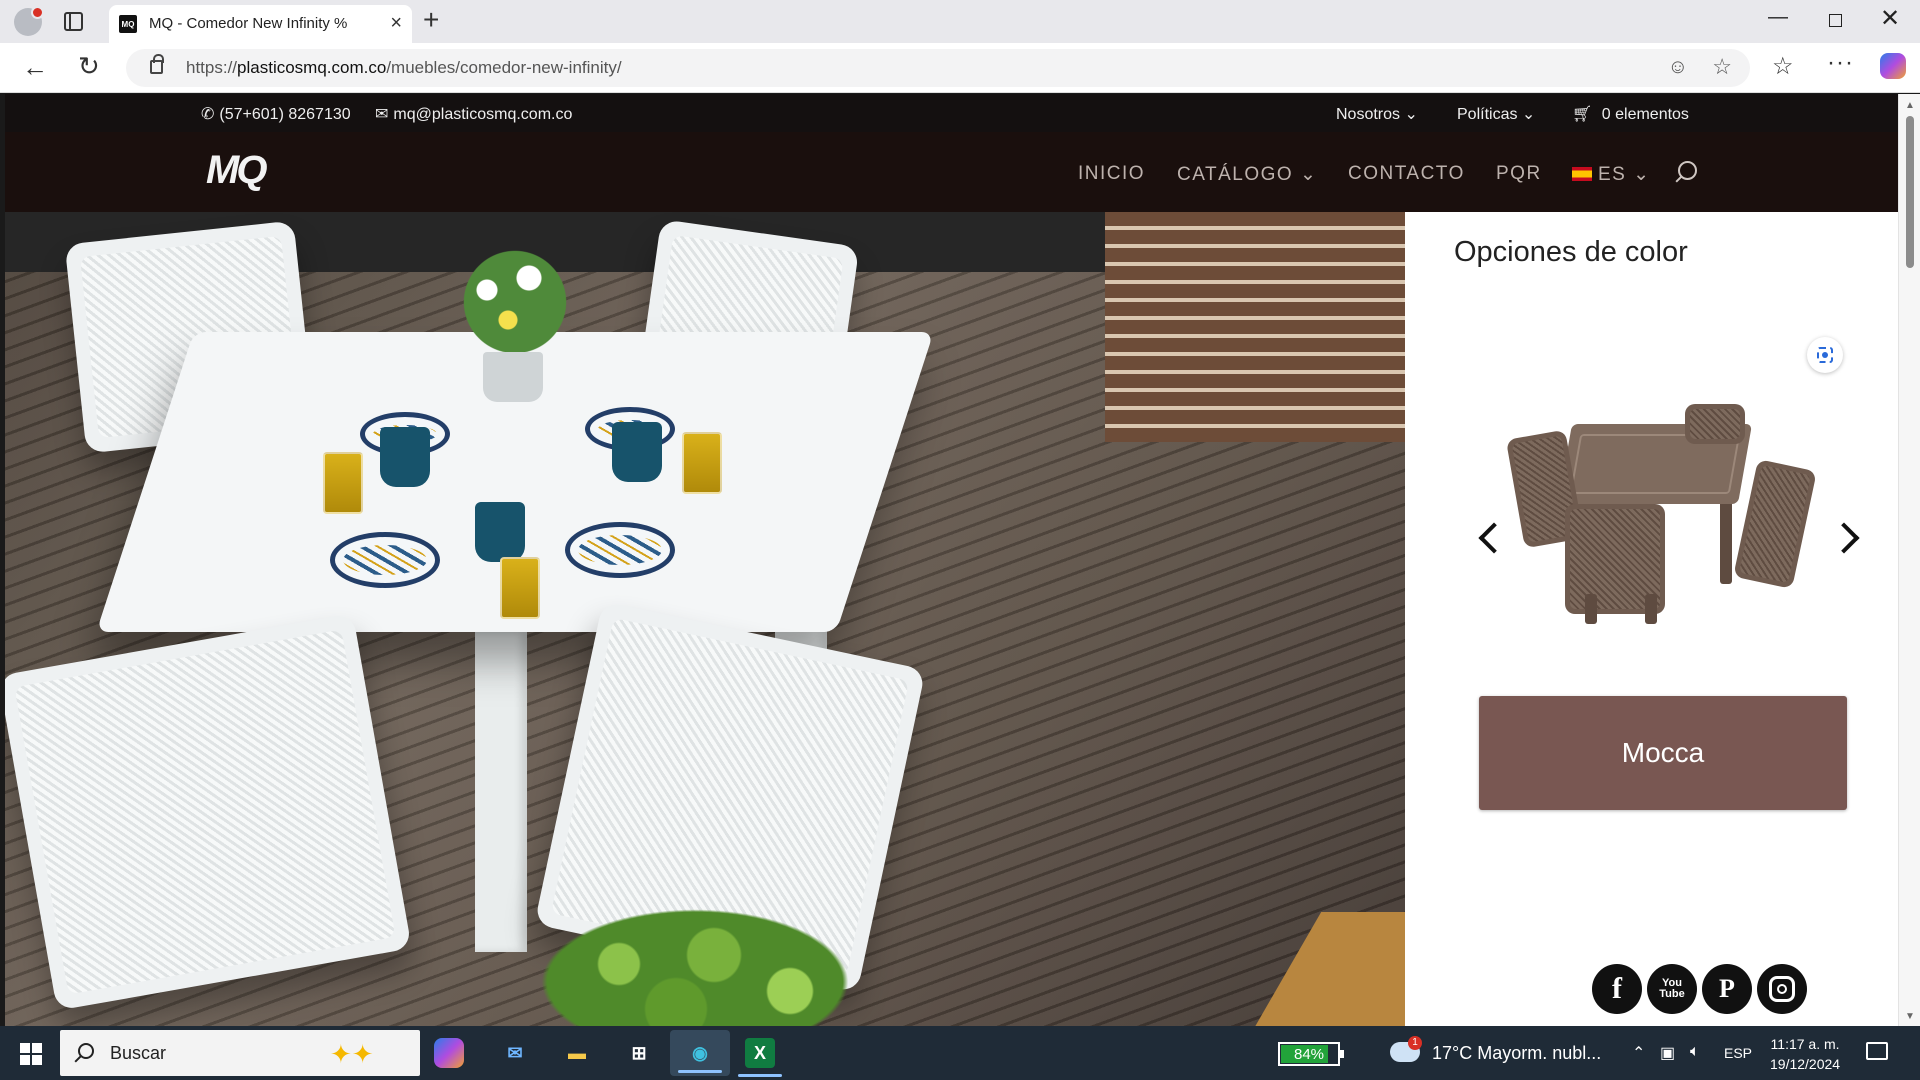  Describe the element at coordinates (1582, 174) in the screenshot. I see `spain-flag-icon` at that location.